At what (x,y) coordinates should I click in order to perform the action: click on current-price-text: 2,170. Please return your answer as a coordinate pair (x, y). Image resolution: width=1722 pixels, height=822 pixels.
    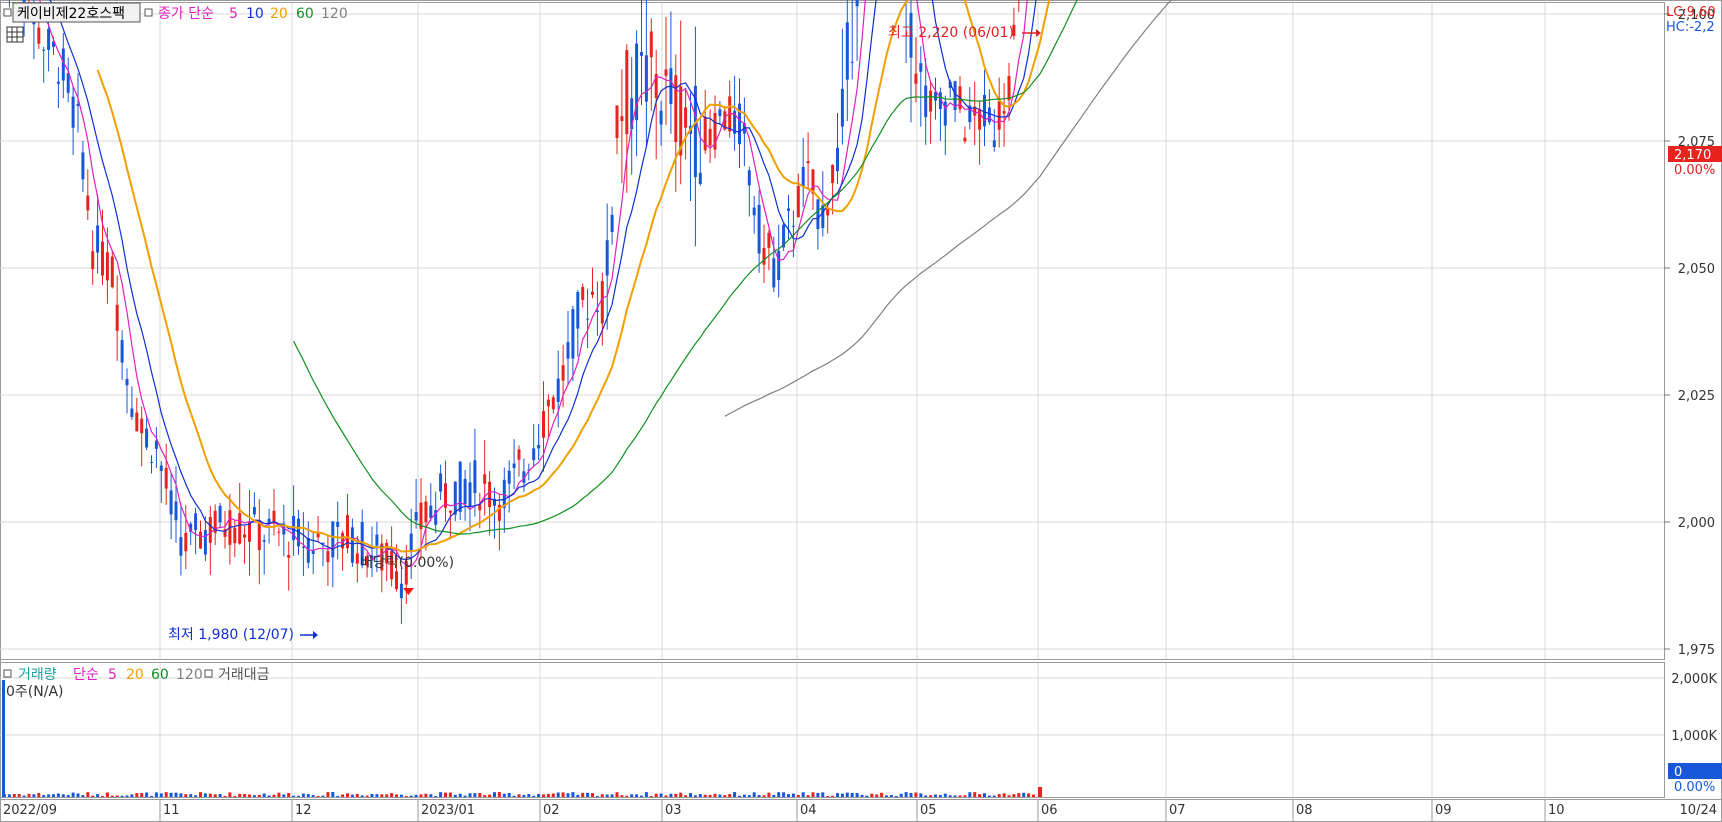
    Looking at the image, I should click on (1692, 155).